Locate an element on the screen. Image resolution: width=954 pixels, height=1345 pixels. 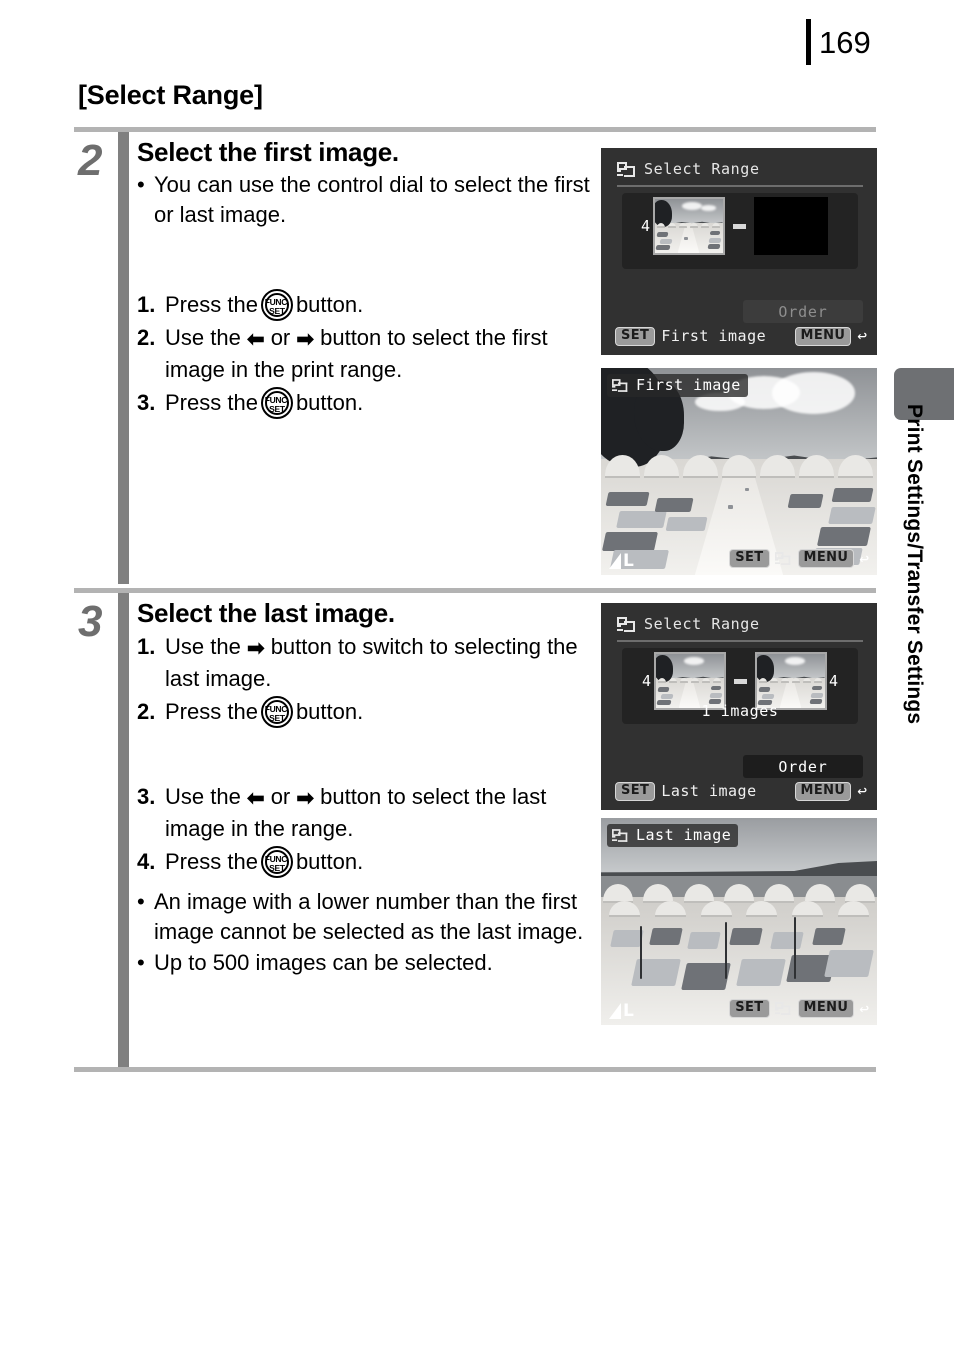
thumbnail-last-cell is located at coordinates (797, 226).